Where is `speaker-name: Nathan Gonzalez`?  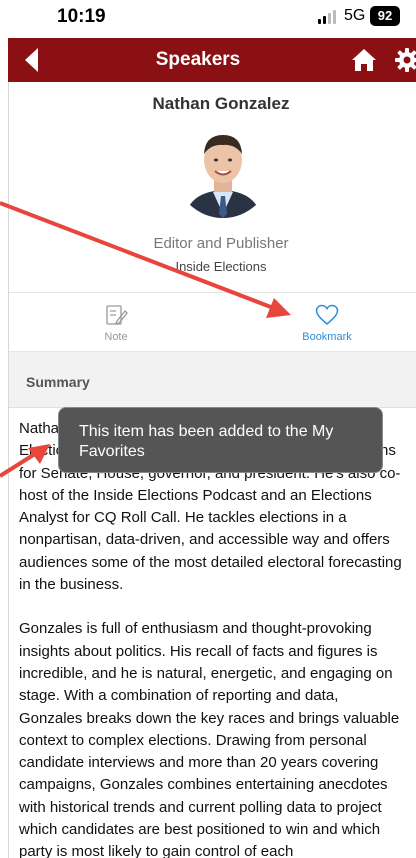 speaker-name: Nathan Gonzalez is located at coordinates (221, 103).